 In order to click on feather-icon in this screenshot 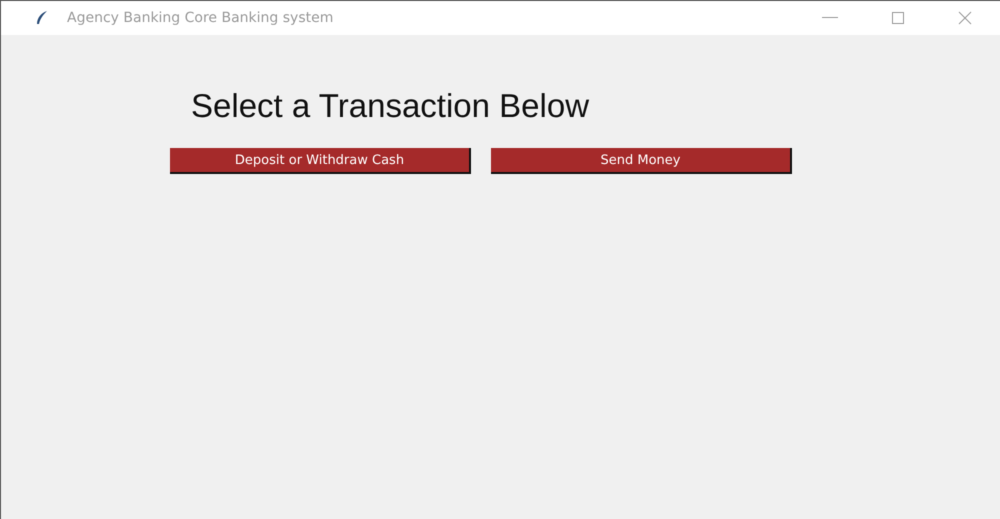, I will do `click(42, 18)`.